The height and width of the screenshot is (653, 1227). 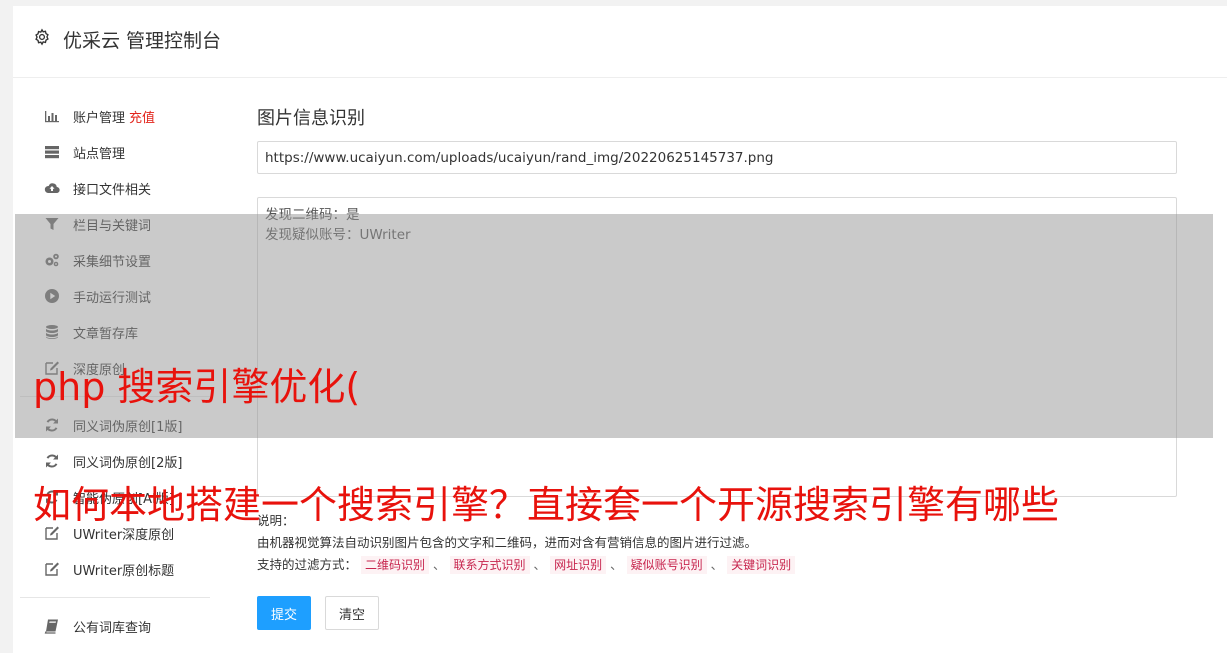 I want to click on desc-text: 由机器视觉算法自动识别图片包含的文字和二维码，进而对含有营销信息的图片进行过滤。, so click(x=507, y=542).